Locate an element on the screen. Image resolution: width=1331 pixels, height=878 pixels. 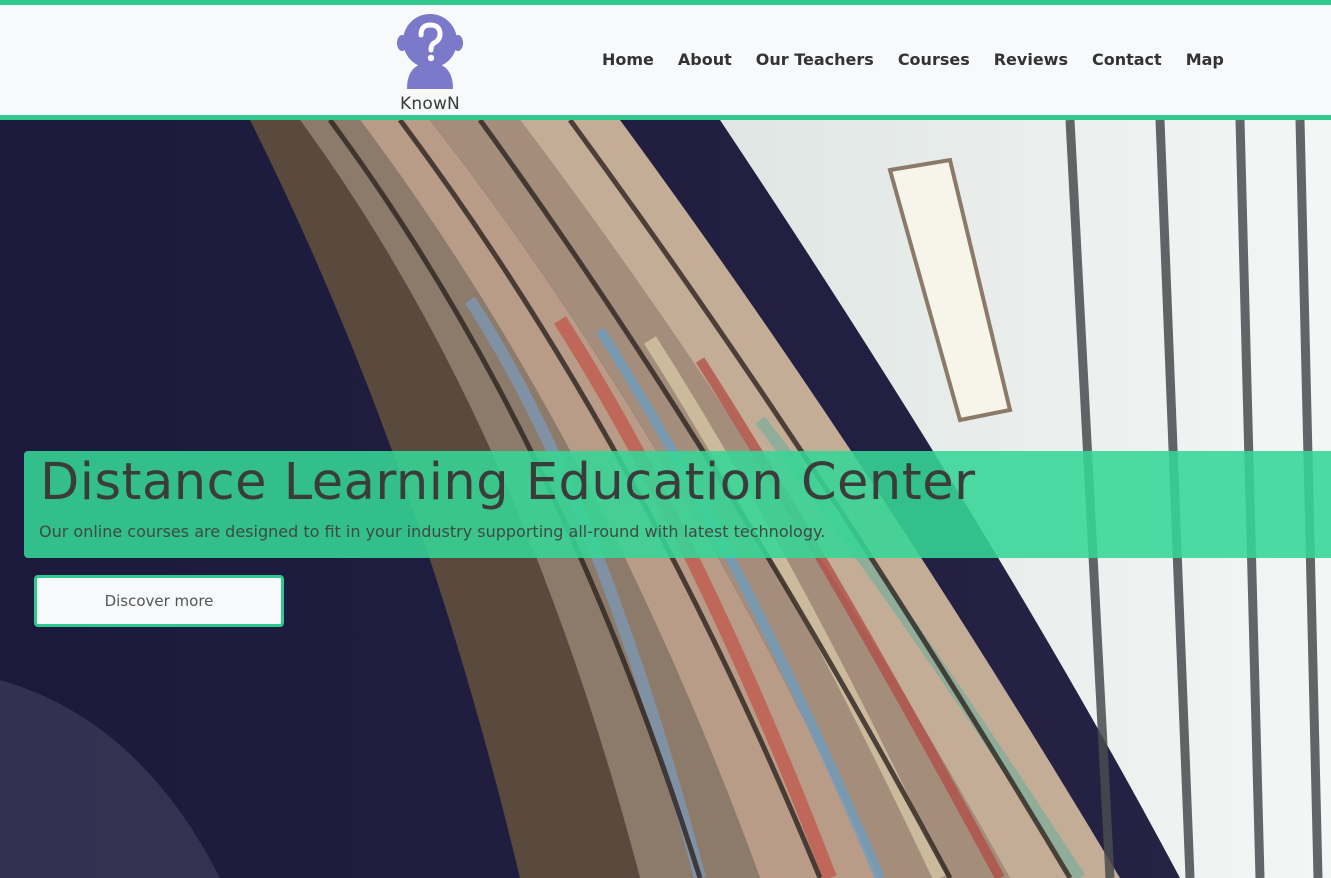
nav-home: Home is located at coordinates (628, 60).